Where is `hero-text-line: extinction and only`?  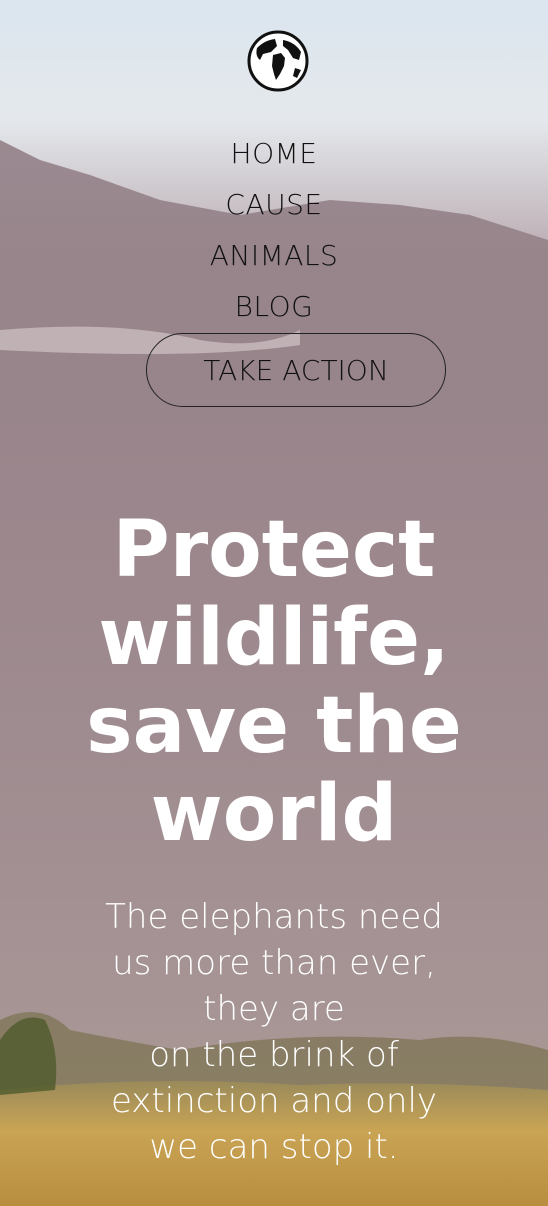 hero-text-line: extinction and only is located at coordinates (274, 1101).